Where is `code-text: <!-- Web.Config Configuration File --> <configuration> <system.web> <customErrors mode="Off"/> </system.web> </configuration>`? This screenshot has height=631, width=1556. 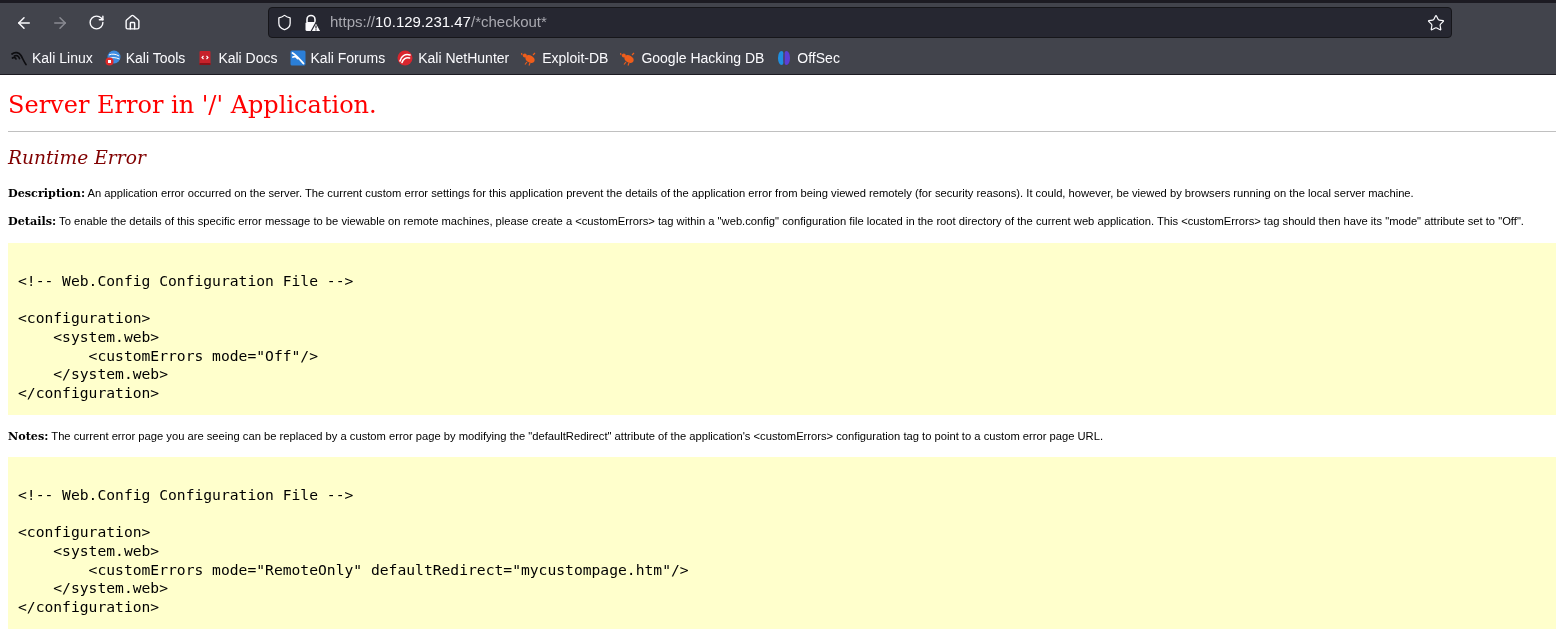
code-text: <!-- Web.Config Configuration File --> <configuration> <system.web> <customErrors mode="Off"/> </system.web> </configuration> is located at coordinates (186, 337).